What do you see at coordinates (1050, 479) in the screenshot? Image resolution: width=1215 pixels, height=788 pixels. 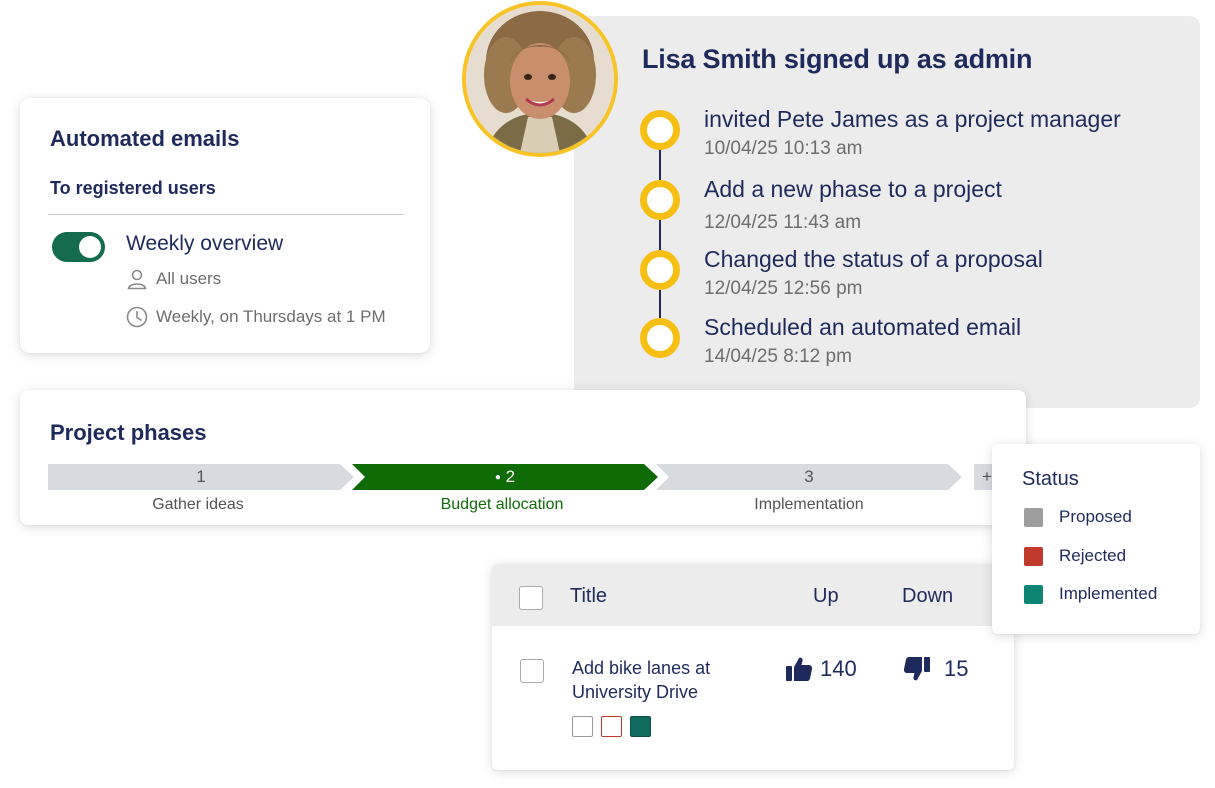 I see `status-title: Status` at bounding box center [1050, 479].